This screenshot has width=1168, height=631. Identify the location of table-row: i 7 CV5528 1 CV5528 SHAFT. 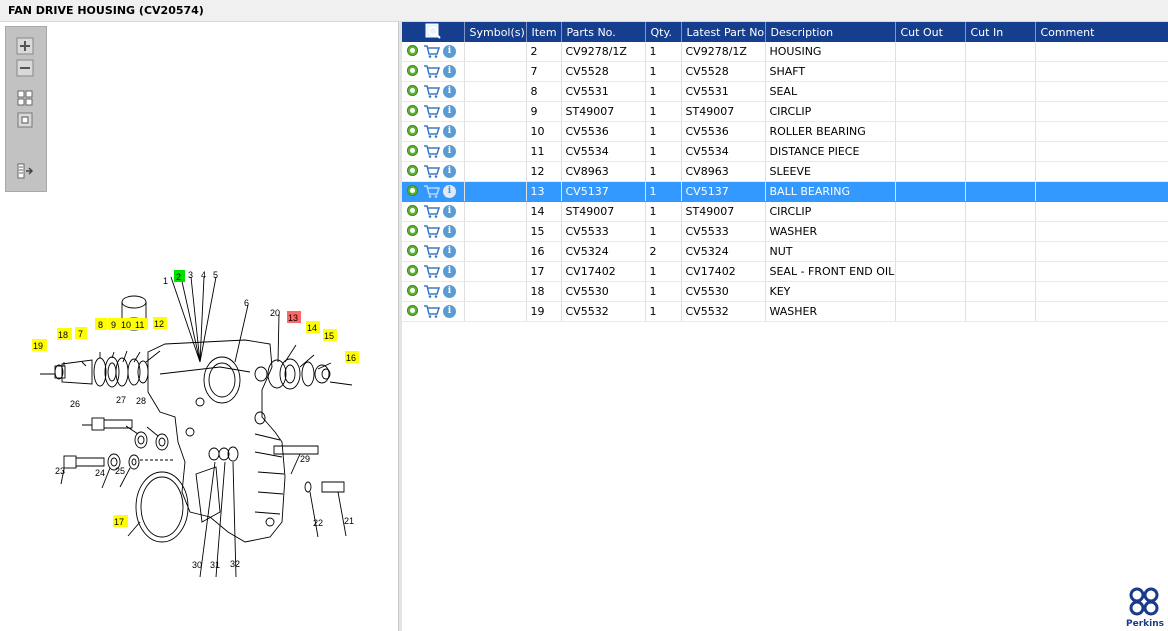
(785, 71).